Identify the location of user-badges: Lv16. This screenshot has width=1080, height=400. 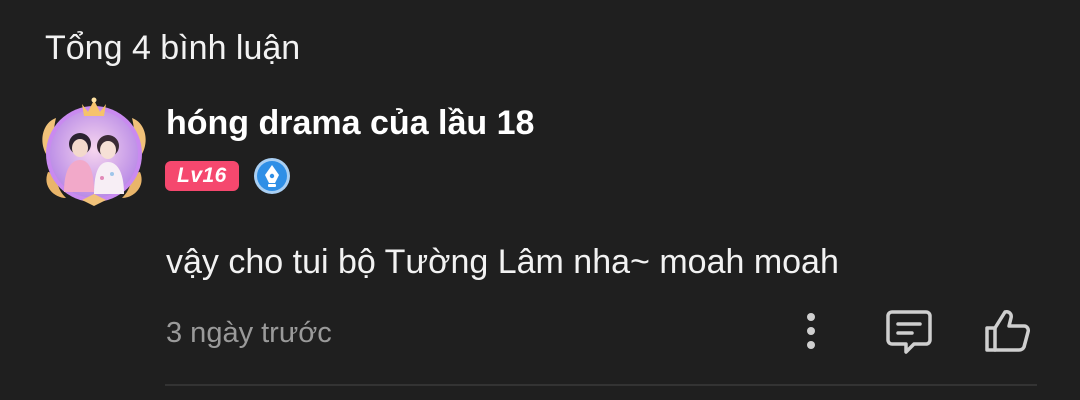
(228, 176).